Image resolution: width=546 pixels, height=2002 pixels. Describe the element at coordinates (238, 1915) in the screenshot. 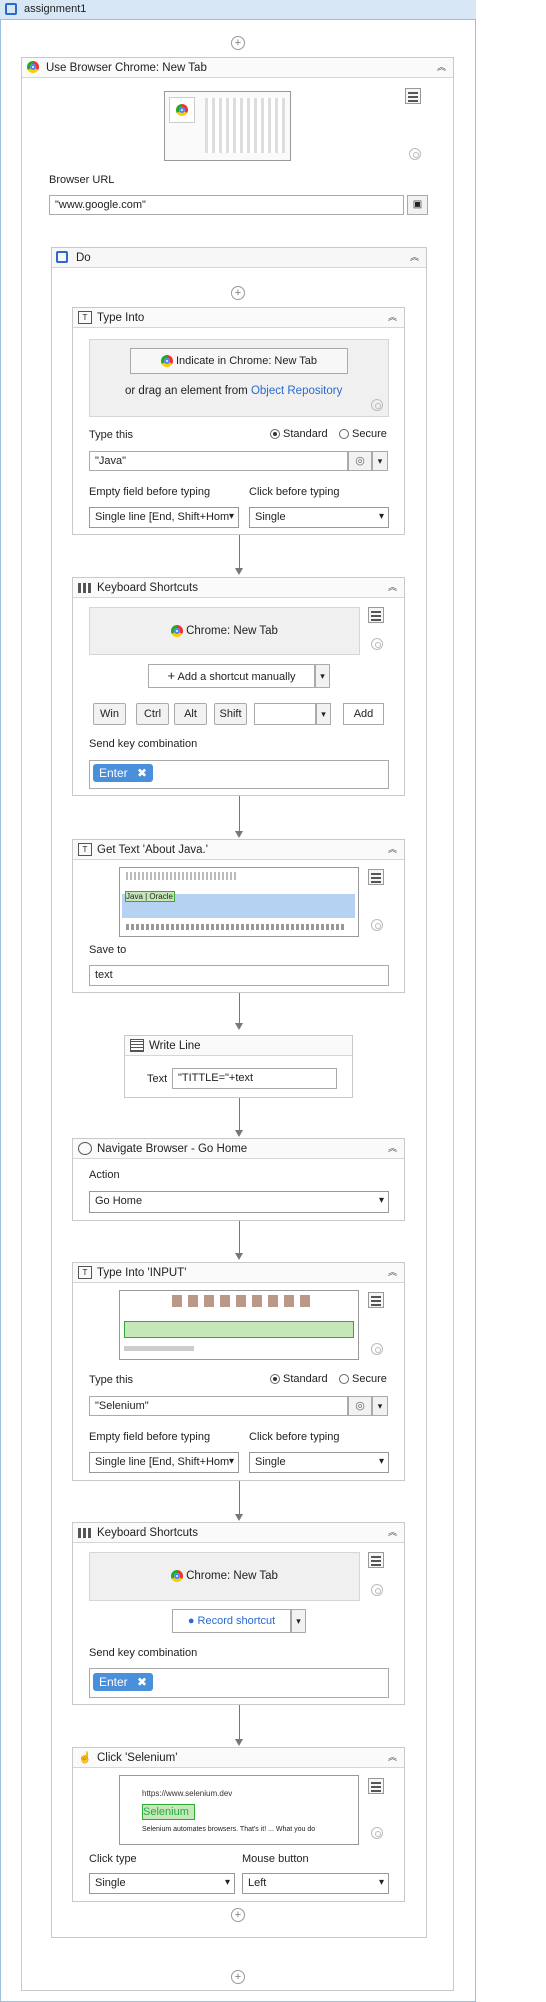

I see `add-activity-bottom-do: +` at that location.